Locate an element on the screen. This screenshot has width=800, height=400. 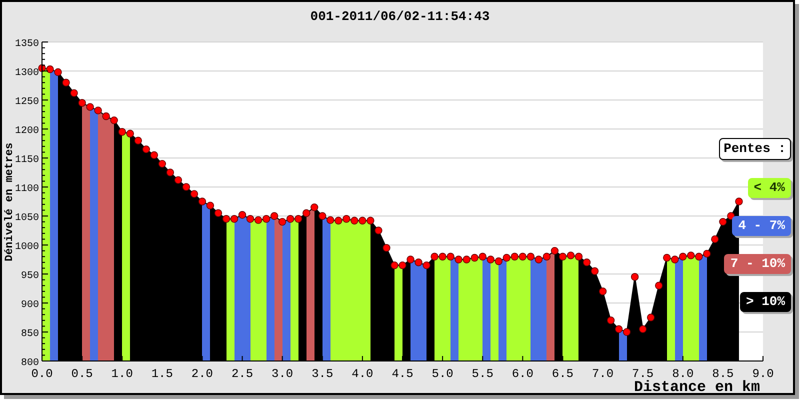
x-tick-label: 6.0 is located at coordinates (523, 374).